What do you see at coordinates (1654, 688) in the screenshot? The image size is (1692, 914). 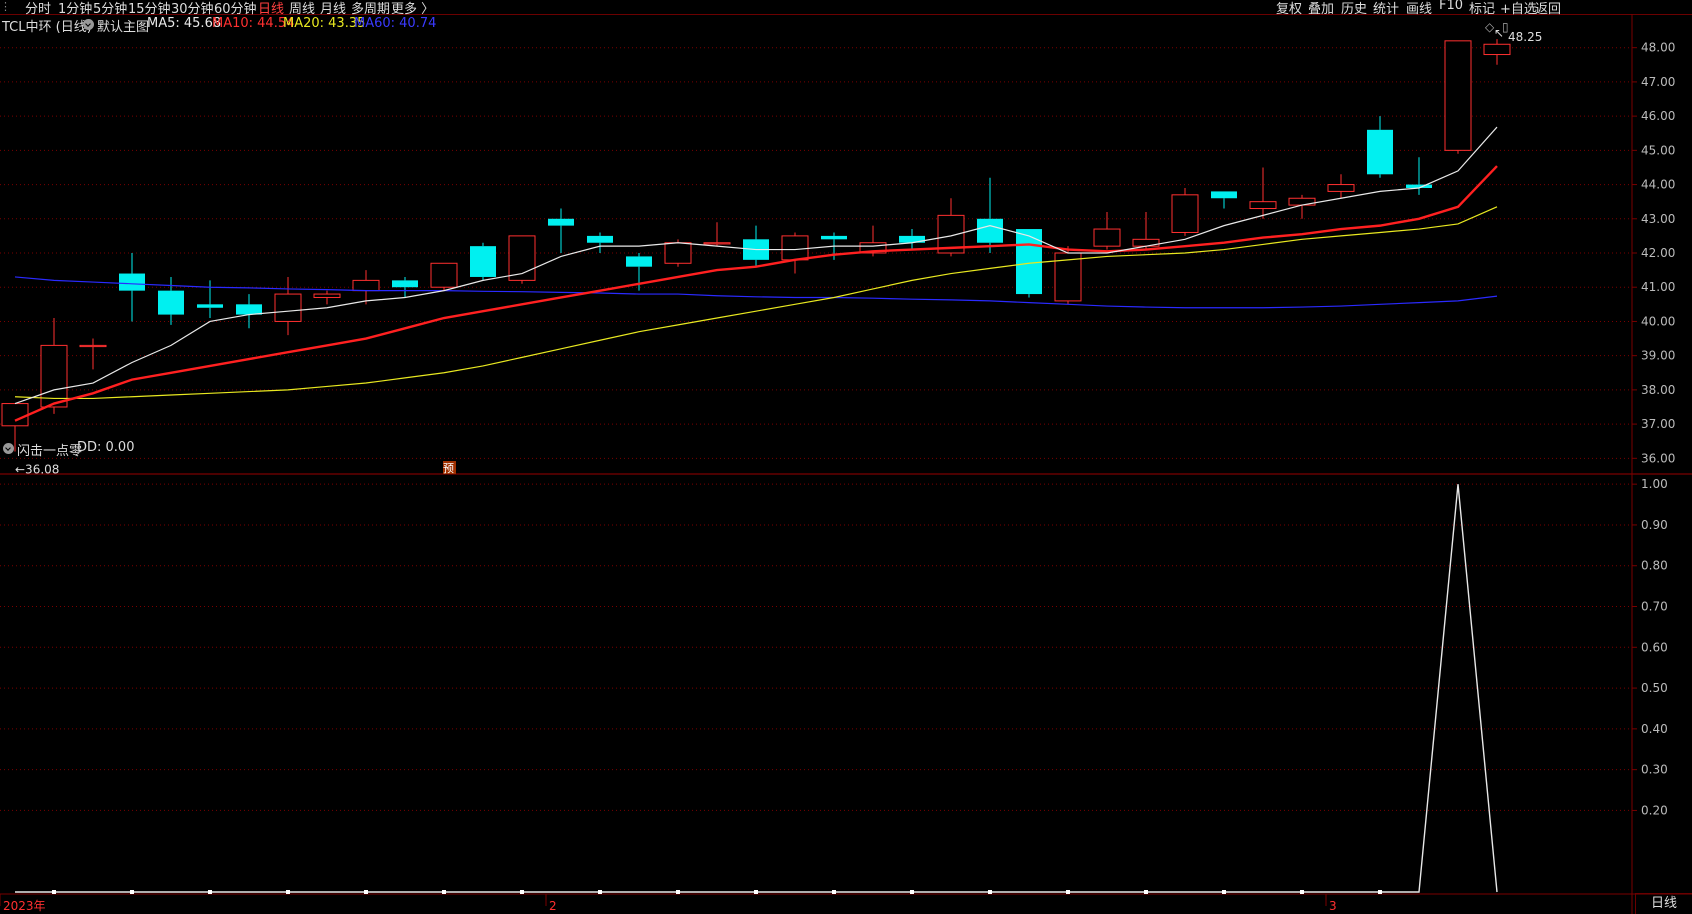 I see `sub-tick-label: 0.50` at bounding box center [1654, 688].